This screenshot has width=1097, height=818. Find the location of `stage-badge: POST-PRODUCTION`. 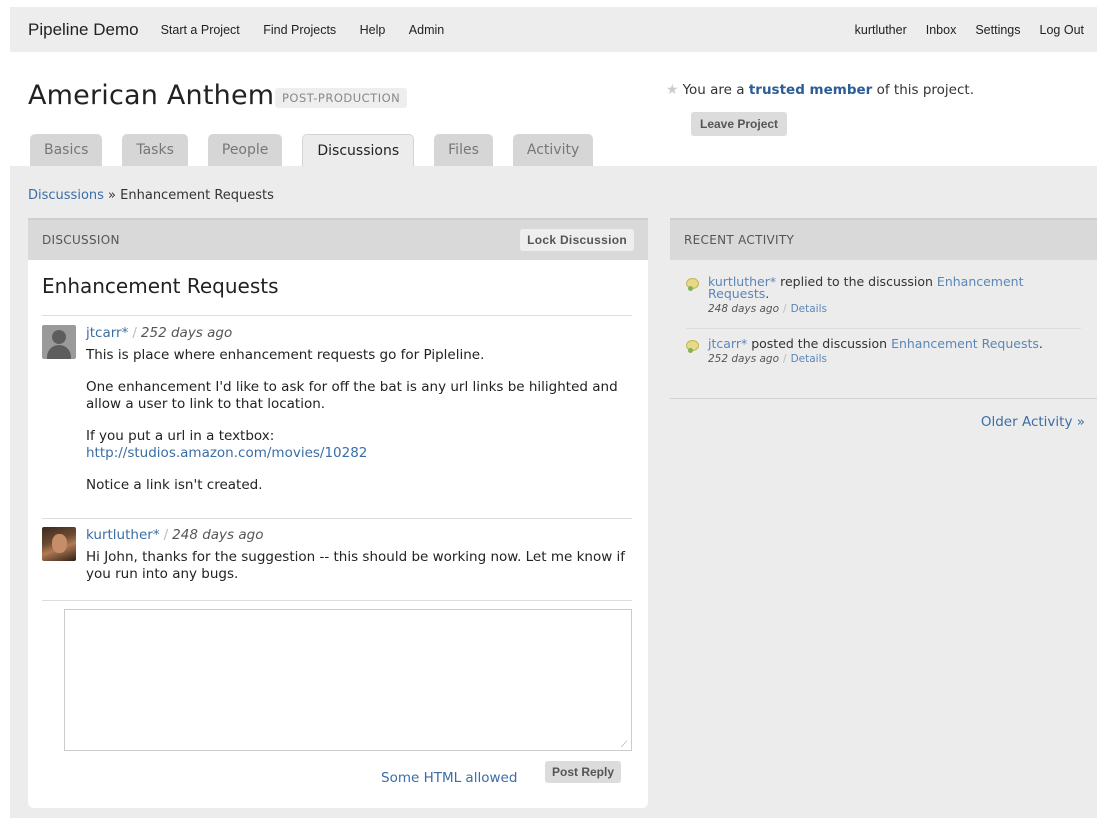

stage-badge: POST-PRODUCTION is located at coordinates (341, 98).